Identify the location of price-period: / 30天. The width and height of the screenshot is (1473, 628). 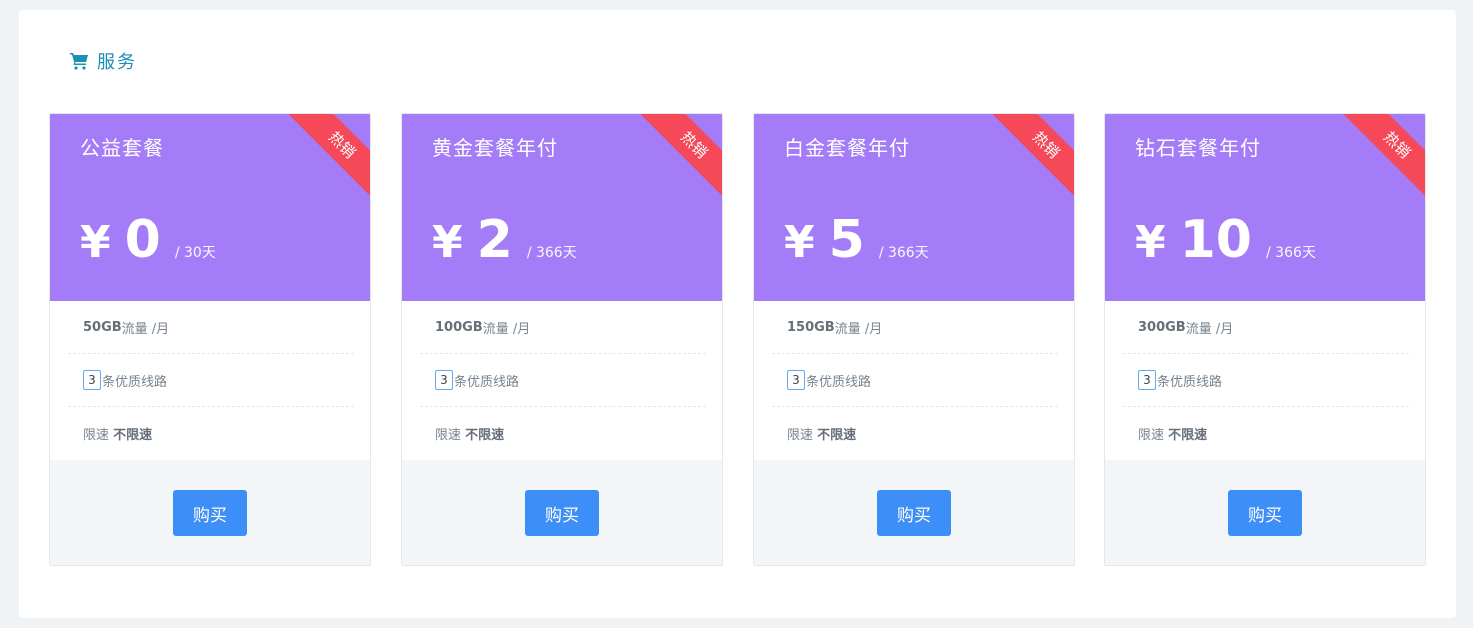
(195, 253).